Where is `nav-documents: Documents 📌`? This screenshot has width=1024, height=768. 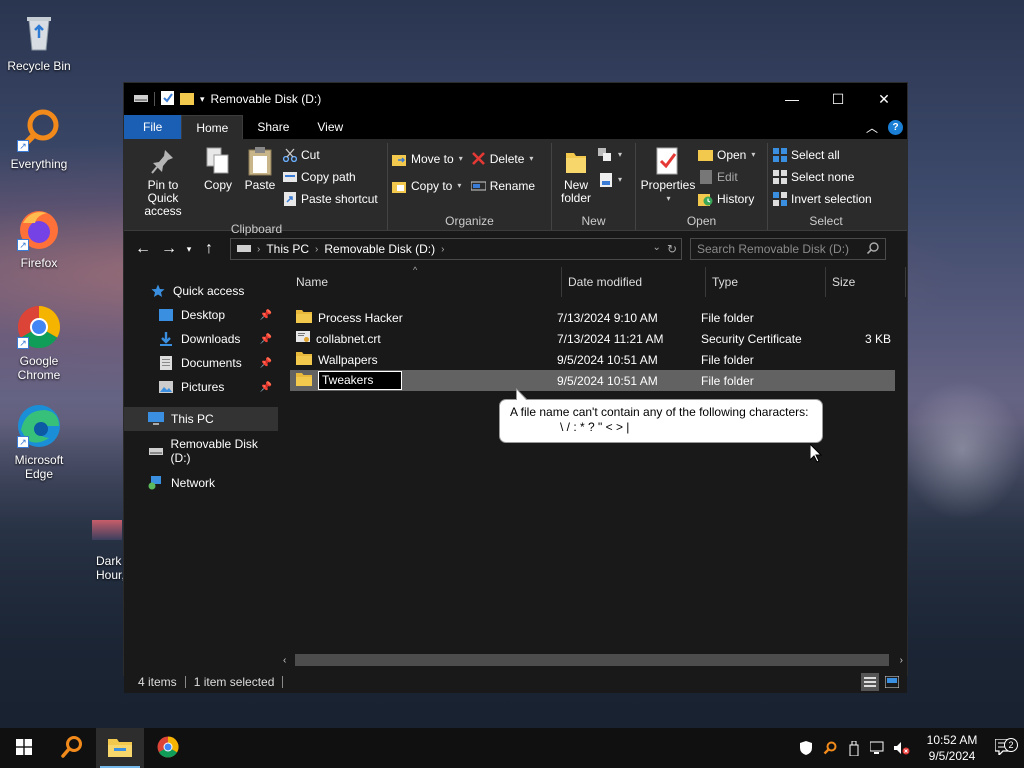
nav-documents: Documents 📌 is located at coordinates (201, 363).